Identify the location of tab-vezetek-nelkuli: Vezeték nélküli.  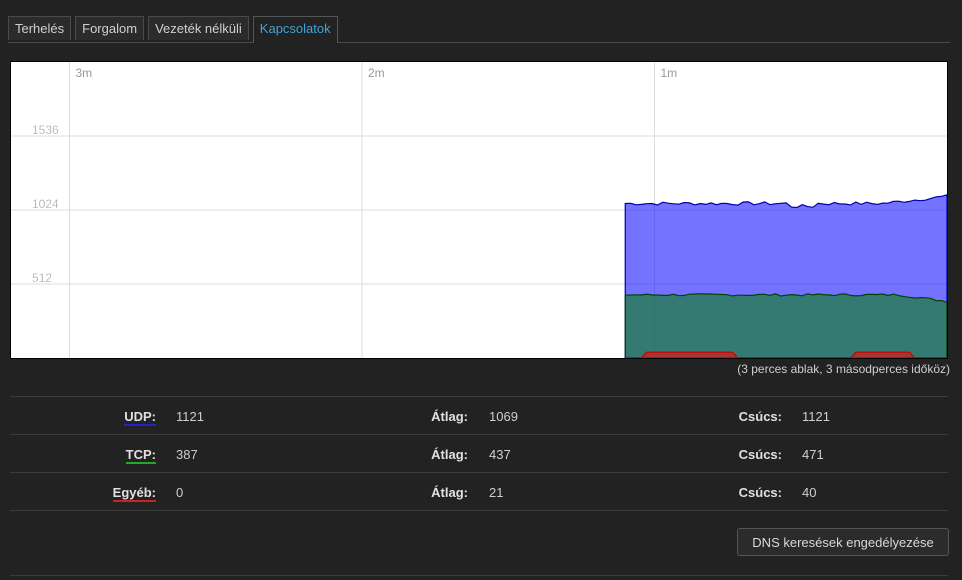
(198, 28).